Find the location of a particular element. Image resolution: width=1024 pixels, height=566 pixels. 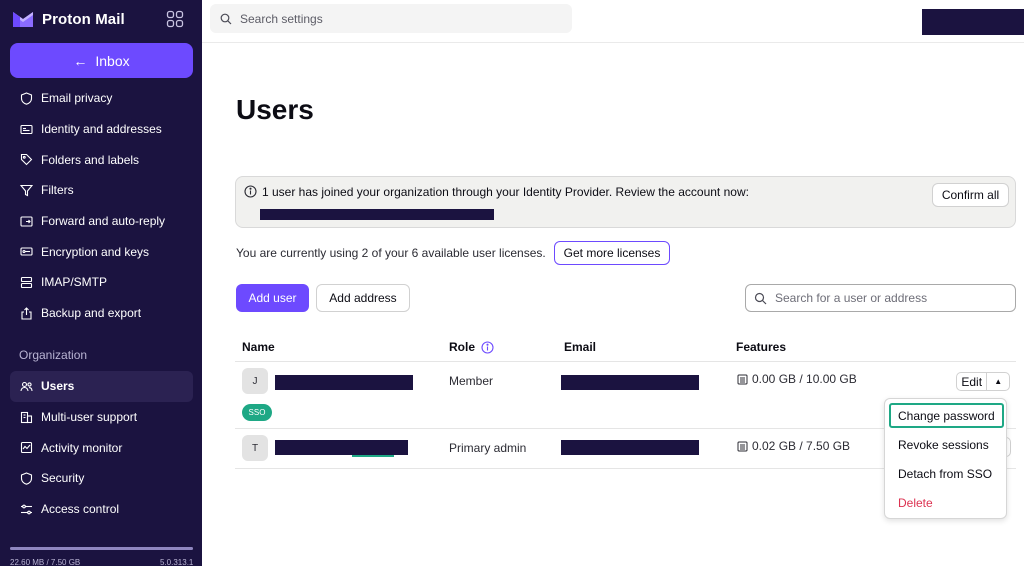

sidebar-item-email-privacy: Email privacy is located at coordinates (101, 98).